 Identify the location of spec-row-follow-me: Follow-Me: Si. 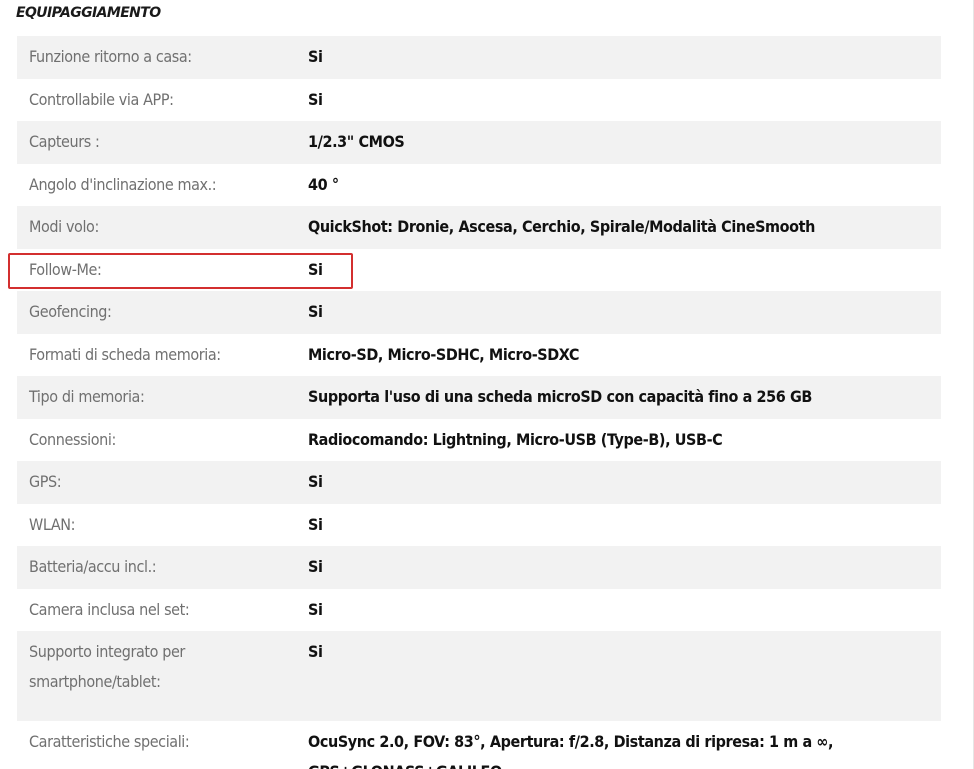
(479, 269).